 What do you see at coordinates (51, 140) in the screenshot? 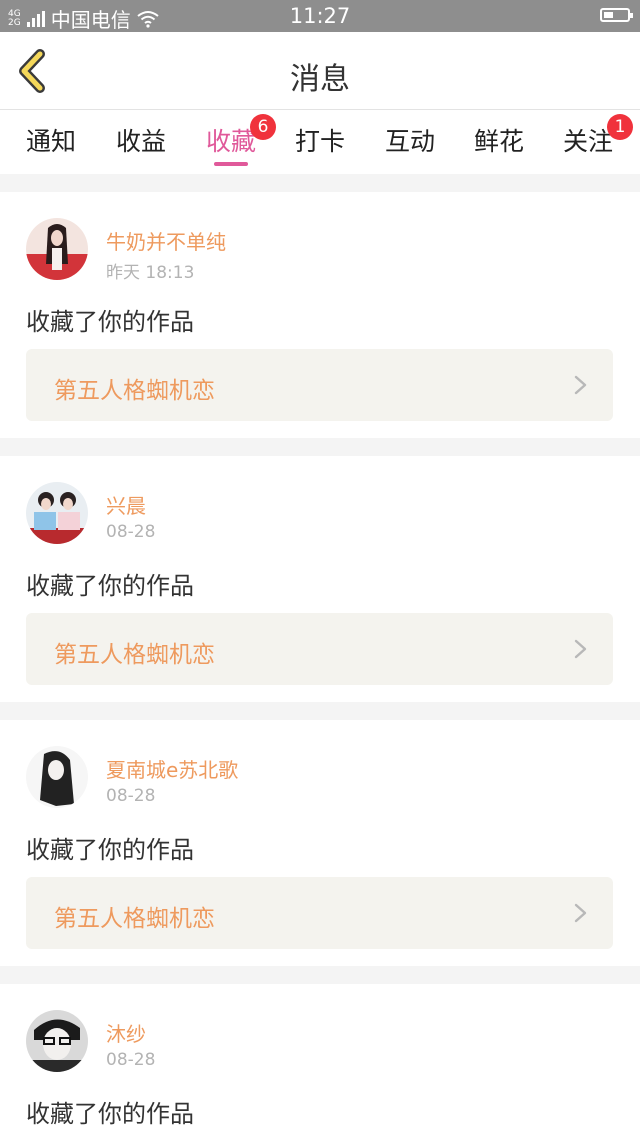
I see `tab-notify: 通知` at bounding box center [51, 140].